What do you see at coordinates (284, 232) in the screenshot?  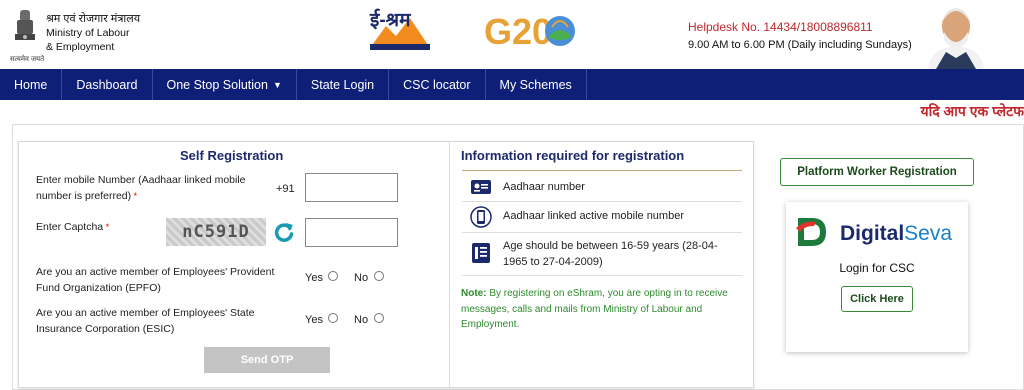 I see `refresh-captcha-icon` at bounding box center [284, 232].